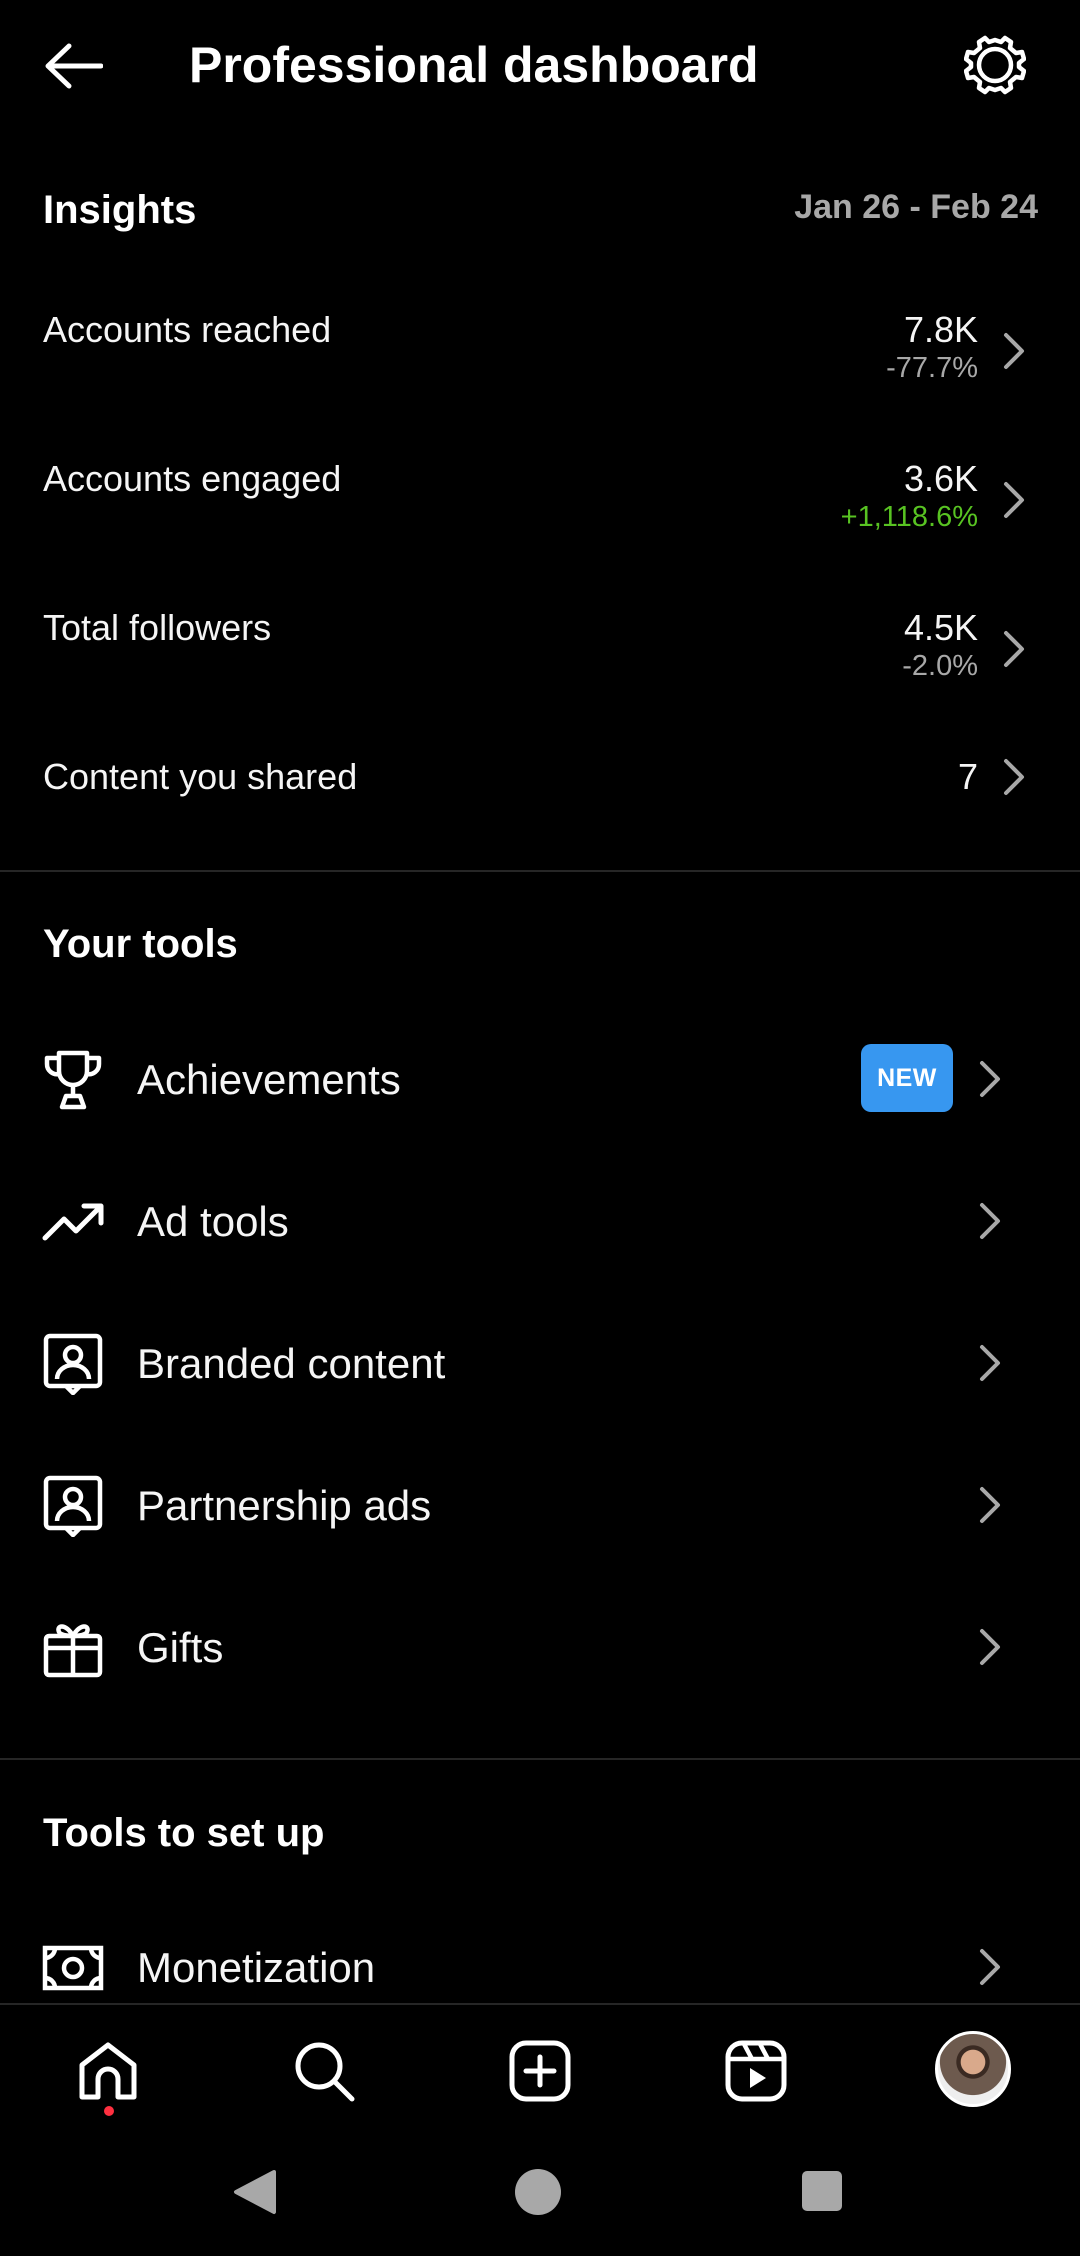  Describe the element at coordinates (73, 1648) in the screenshot. I see `gift-icon` at that location.